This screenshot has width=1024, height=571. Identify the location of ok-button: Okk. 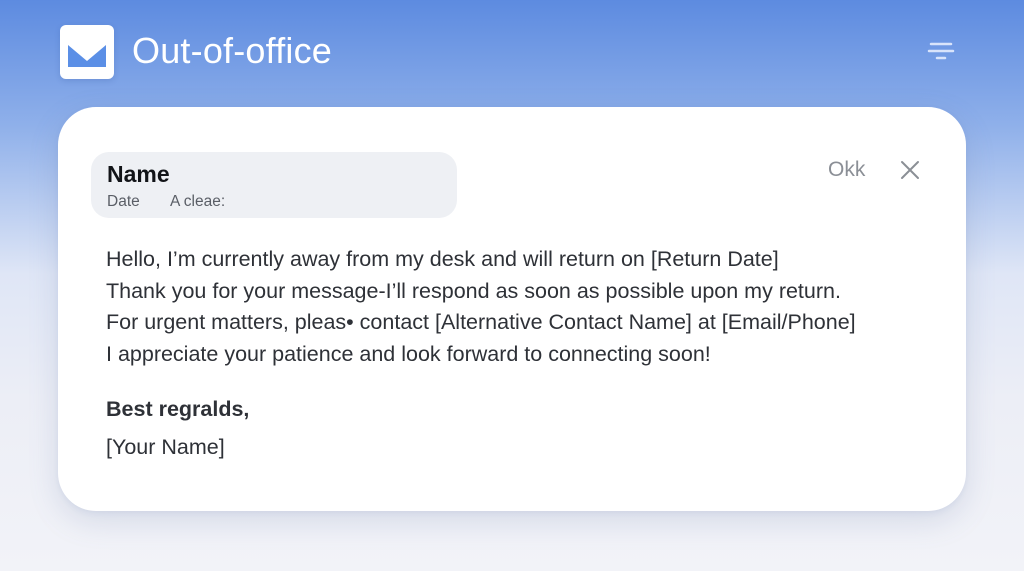
(846, 170).